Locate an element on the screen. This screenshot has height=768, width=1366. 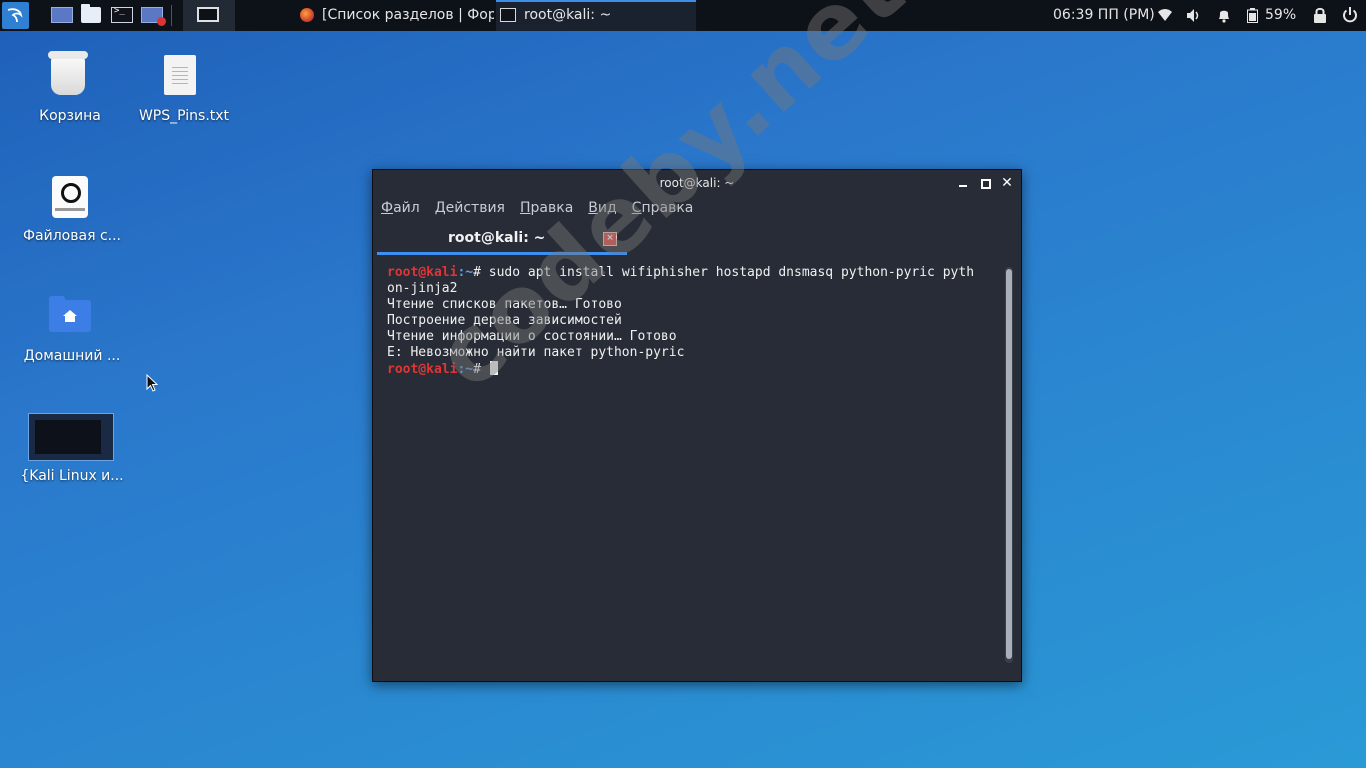
terminal-line: Чтение списков пакетов… Готово is located at coordinates (504, 304).